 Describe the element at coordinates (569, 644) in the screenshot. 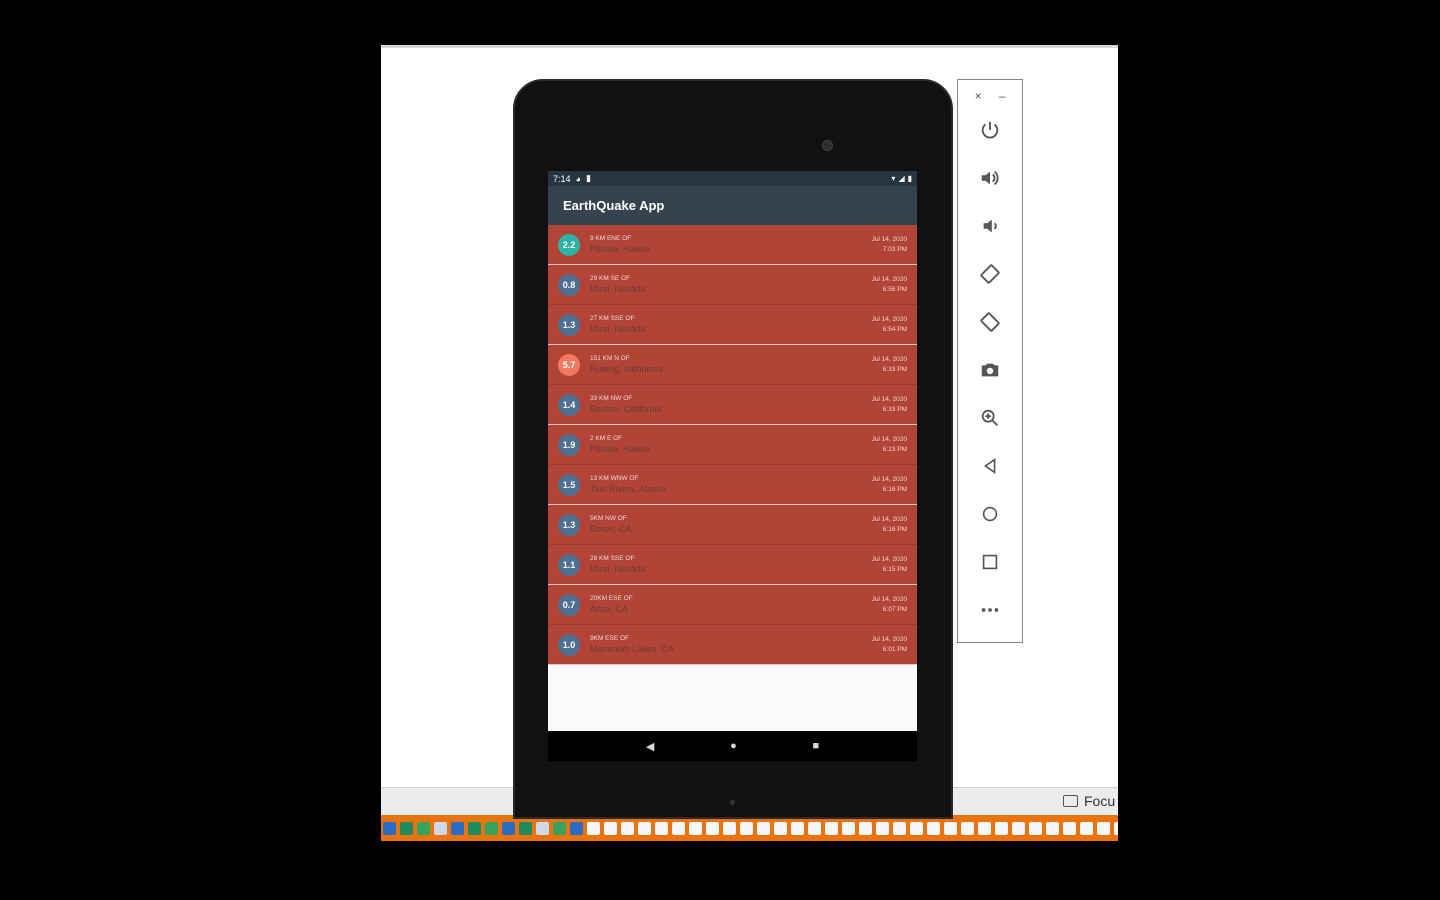

I see `magnitude-badge: 1.0` at that location.